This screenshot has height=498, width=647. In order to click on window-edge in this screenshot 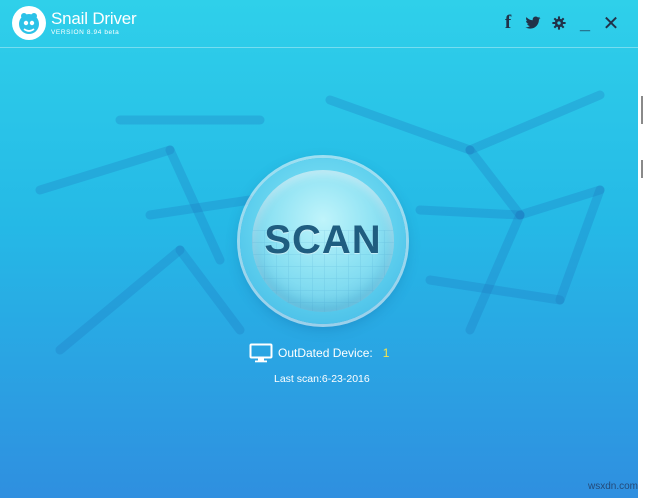, I will do `click(642, 249)`.